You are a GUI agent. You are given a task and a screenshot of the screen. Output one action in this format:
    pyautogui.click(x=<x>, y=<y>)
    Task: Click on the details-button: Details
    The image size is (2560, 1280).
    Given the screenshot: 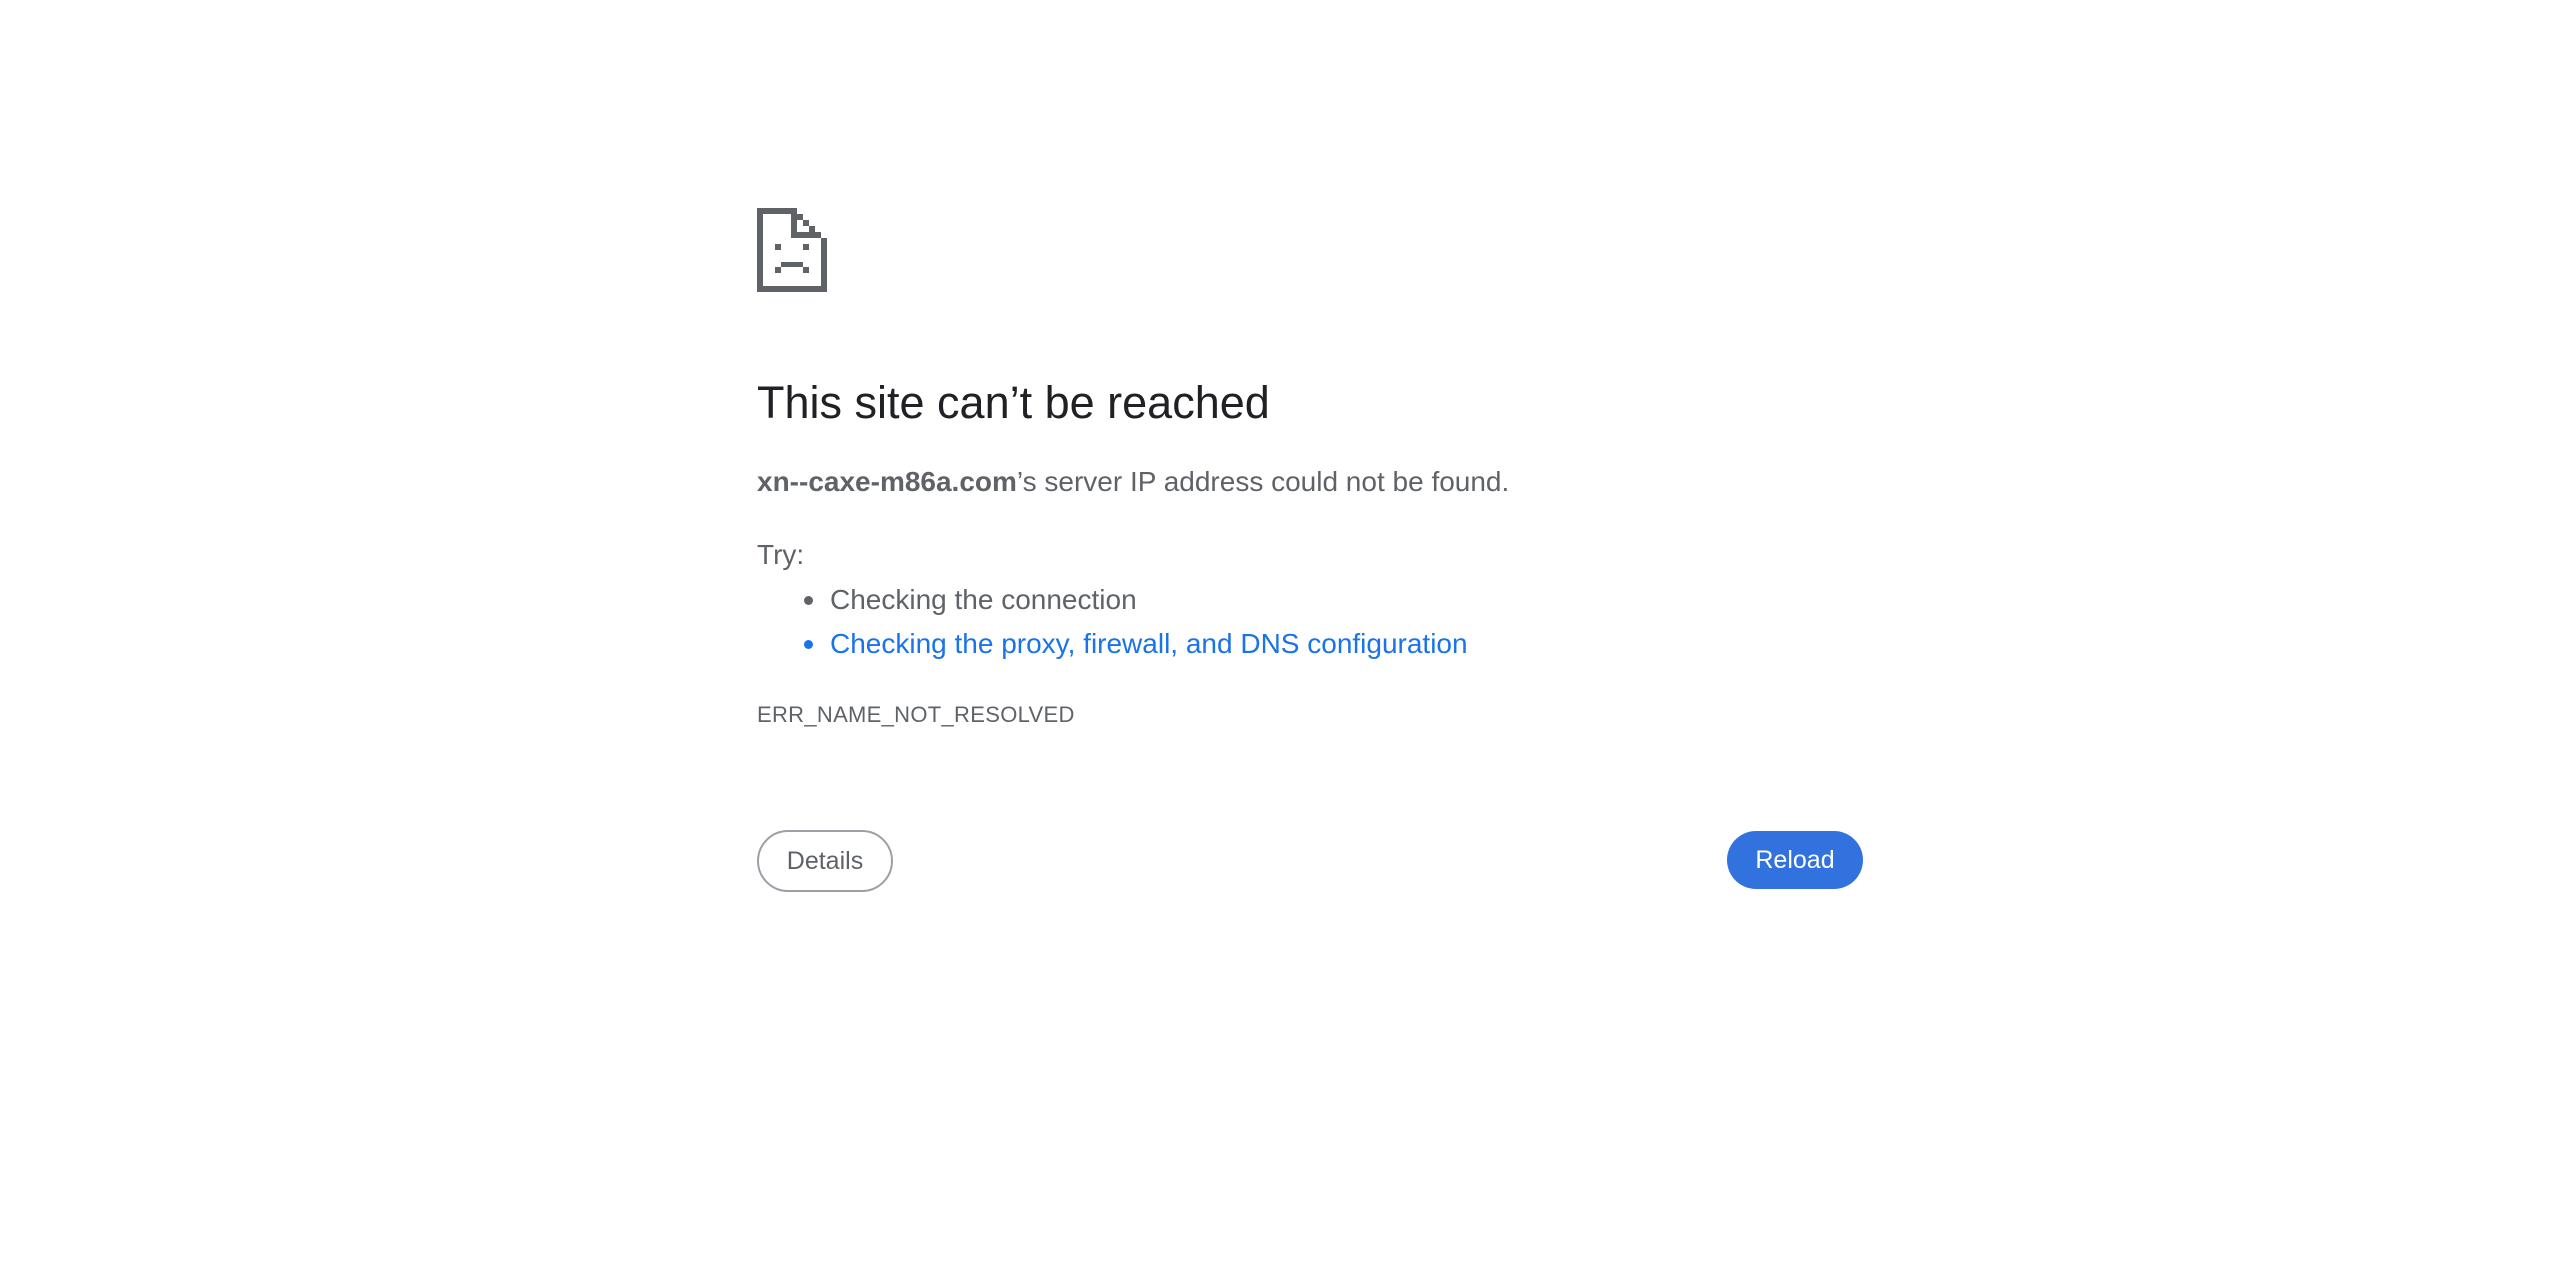 What is the action you would take?
    pyautogui.click(x=825, y=861)
    